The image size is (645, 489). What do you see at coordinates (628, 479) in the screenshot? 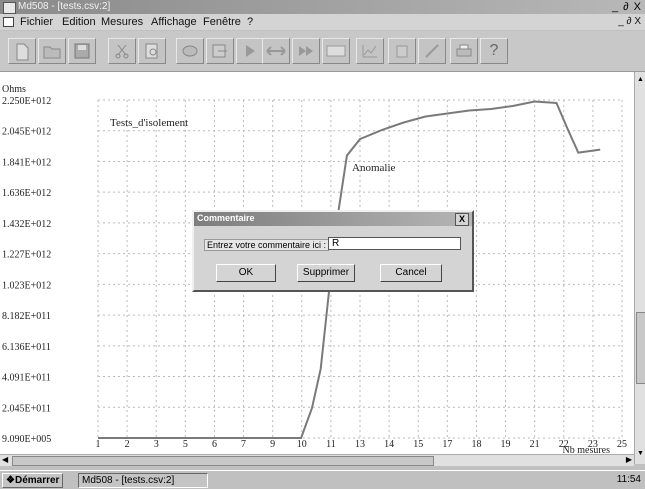
I see `clock: 11:54` at bounding box center [628, 479].